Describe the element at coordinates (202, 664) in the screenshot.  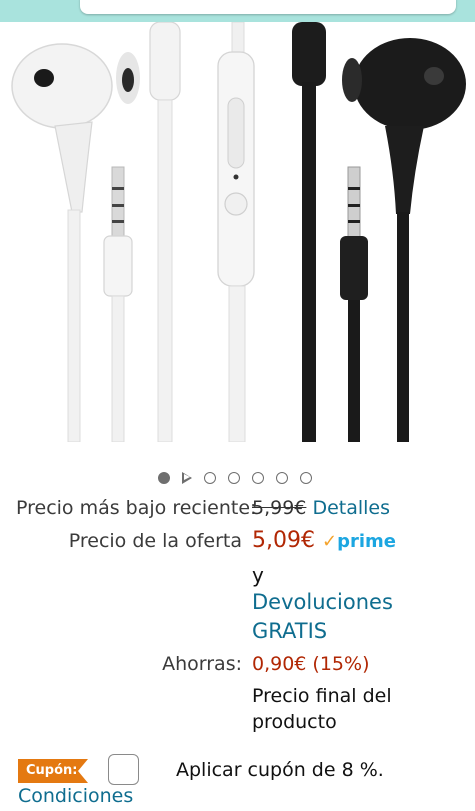
I see `savings-label: Ahorras:` at that location.